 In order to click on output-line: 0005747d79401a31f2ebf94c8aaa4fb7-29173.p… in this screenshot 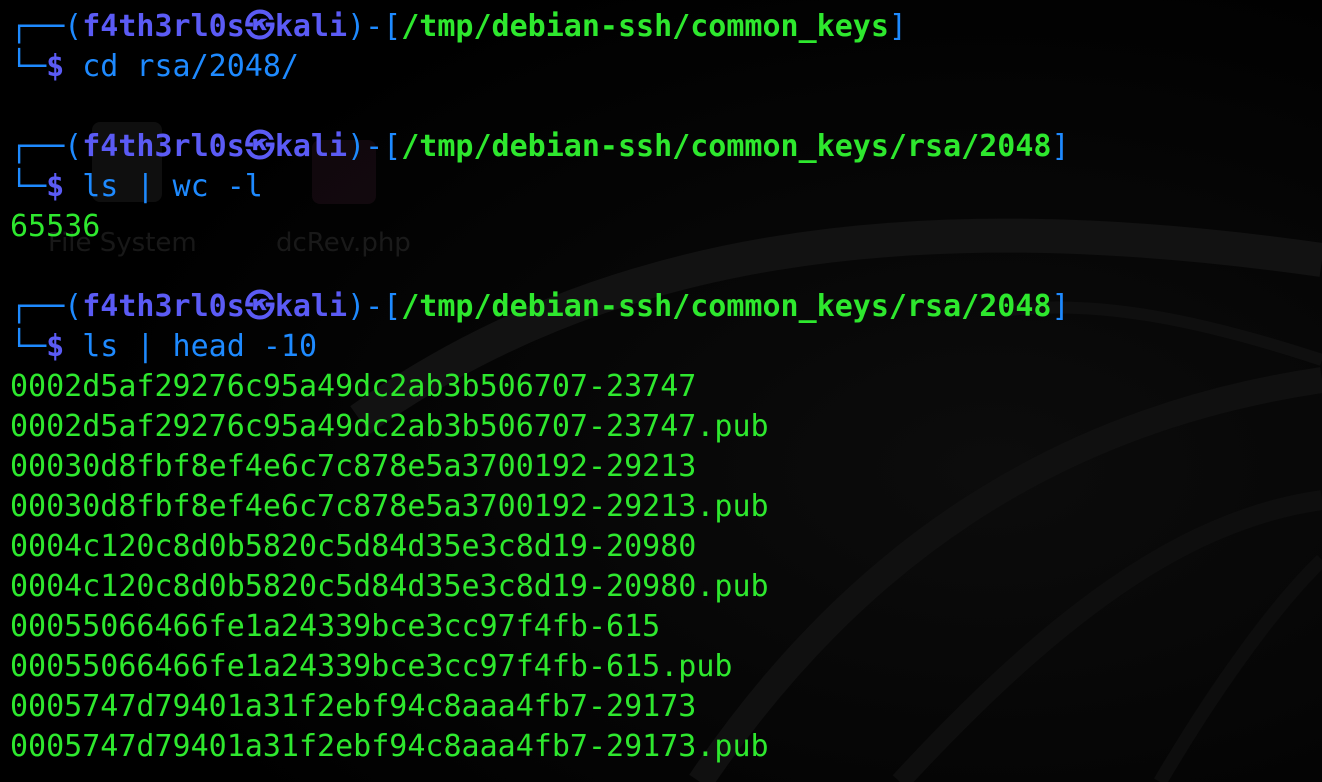, I will do `click(389, 746)`.